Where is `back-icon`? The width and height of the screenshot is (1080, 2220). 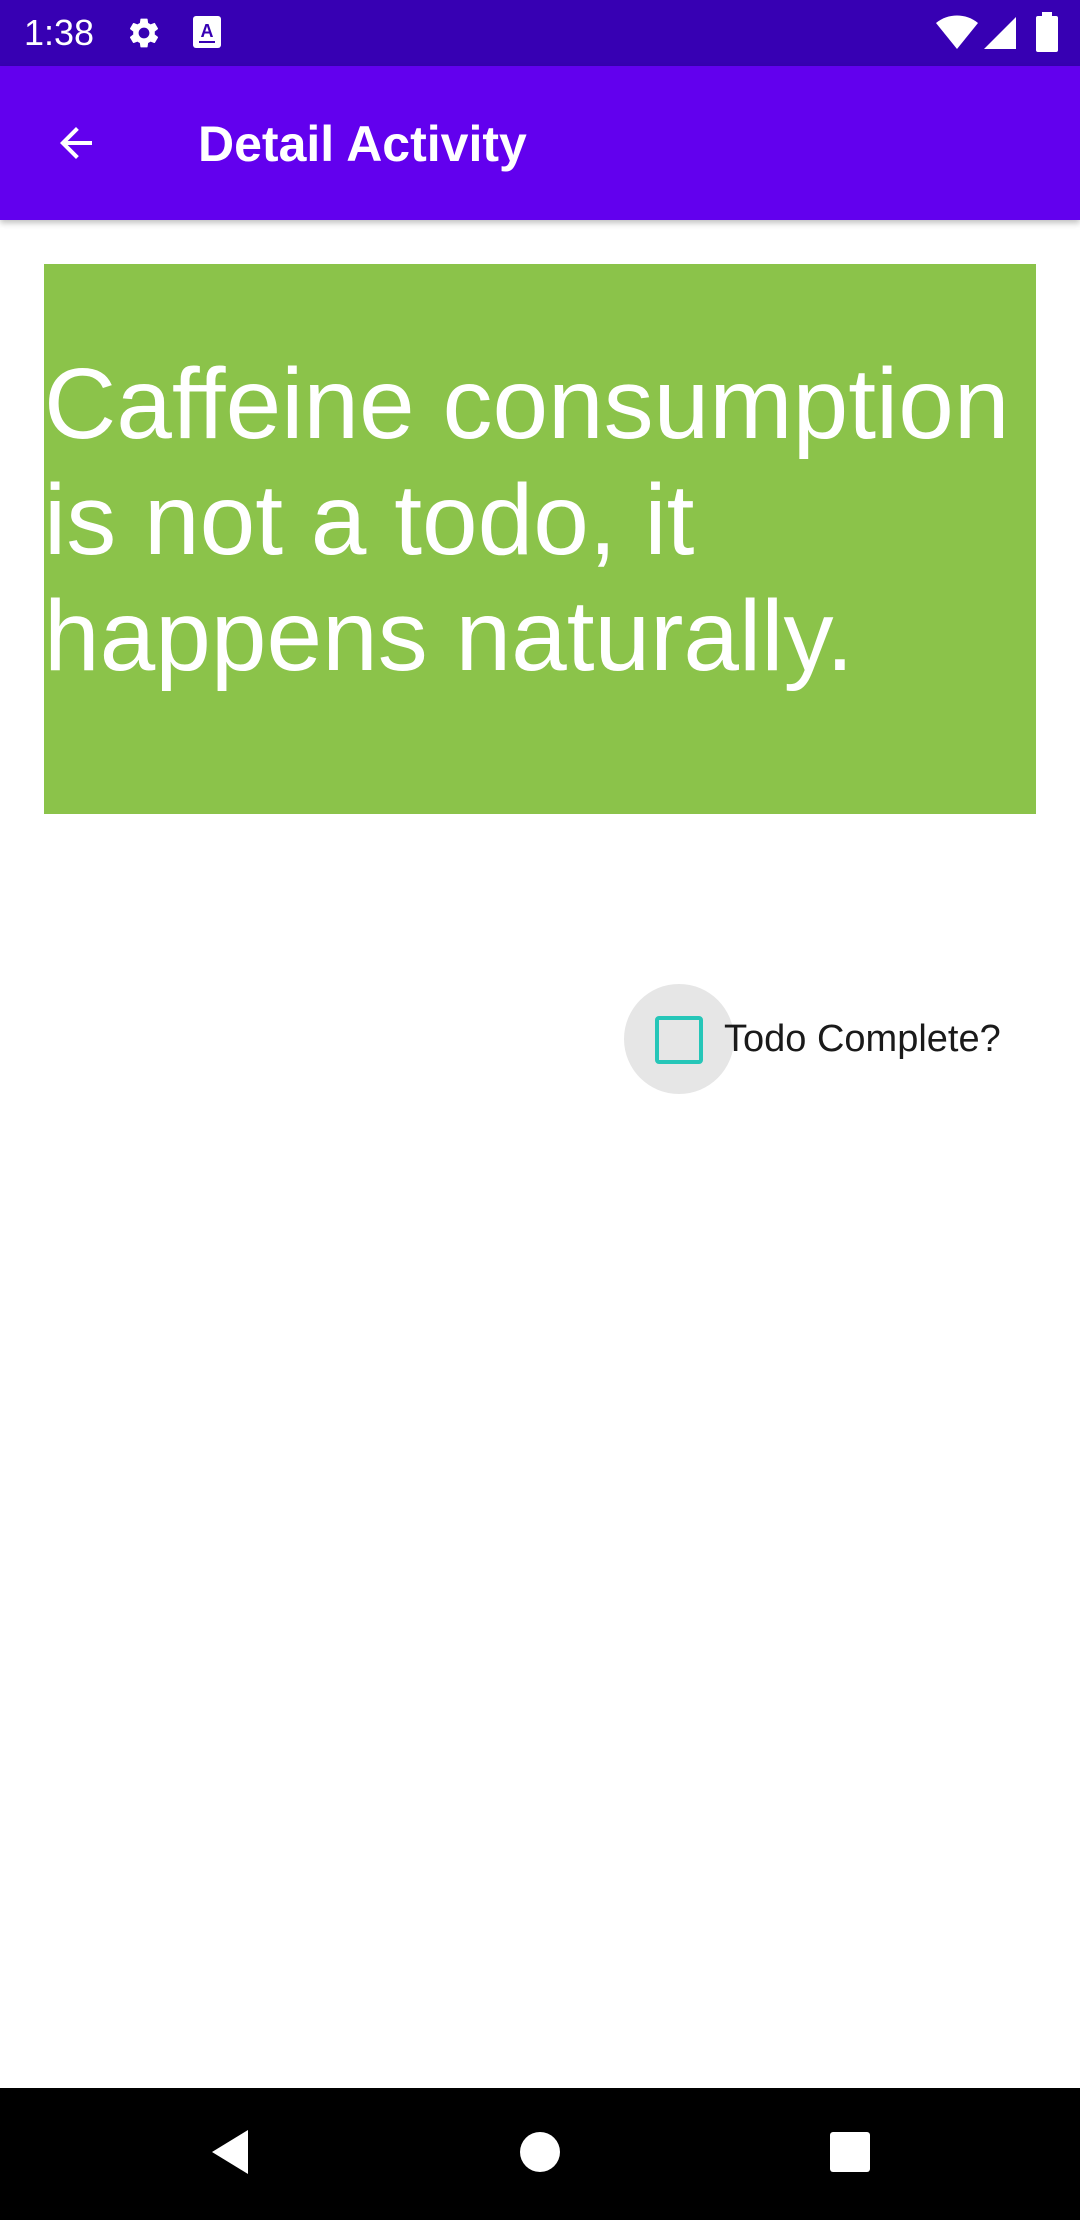 back-icon is located at coordinates (230, 2154).